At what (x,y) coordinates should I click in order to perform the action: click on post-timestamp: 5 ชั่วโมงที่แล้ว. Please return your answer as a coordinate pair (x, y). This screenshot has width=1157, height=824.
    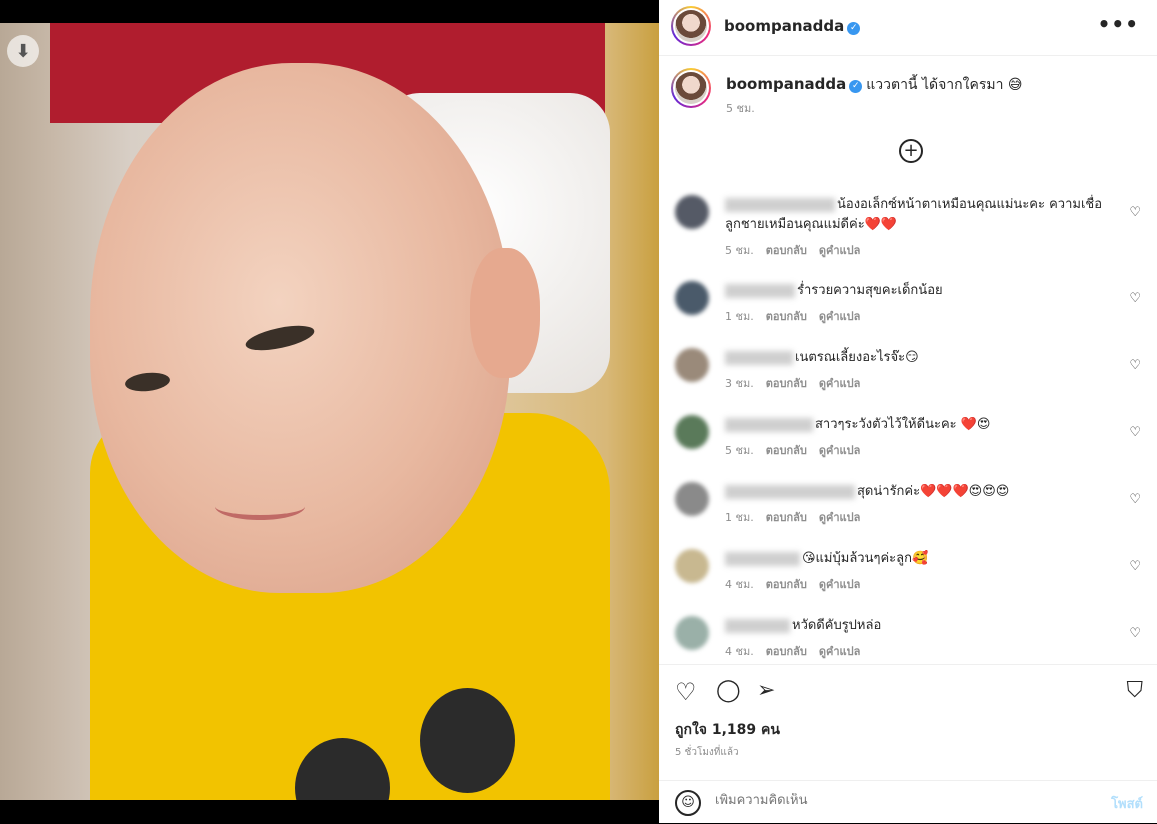
    Looking at the image, I should click on (707, 752).